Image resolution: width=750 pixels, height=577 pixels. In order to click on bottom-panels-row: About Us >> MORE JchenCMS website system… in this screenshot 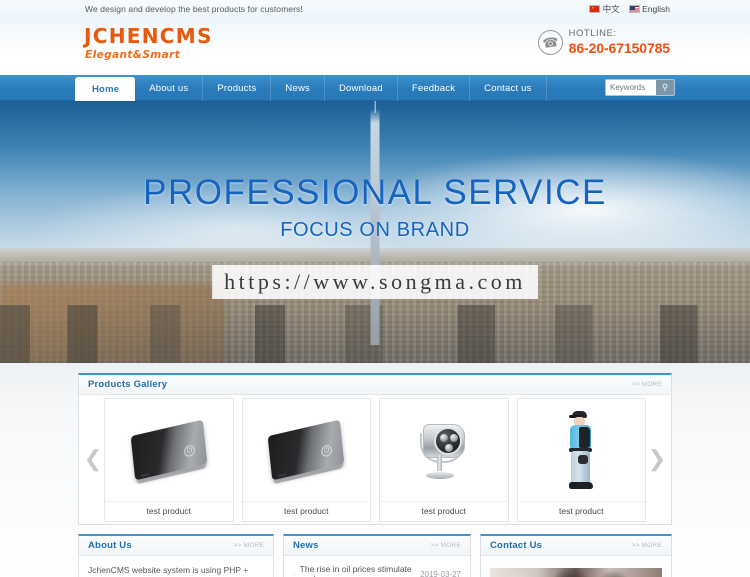, I will do `click(375, 555)`.